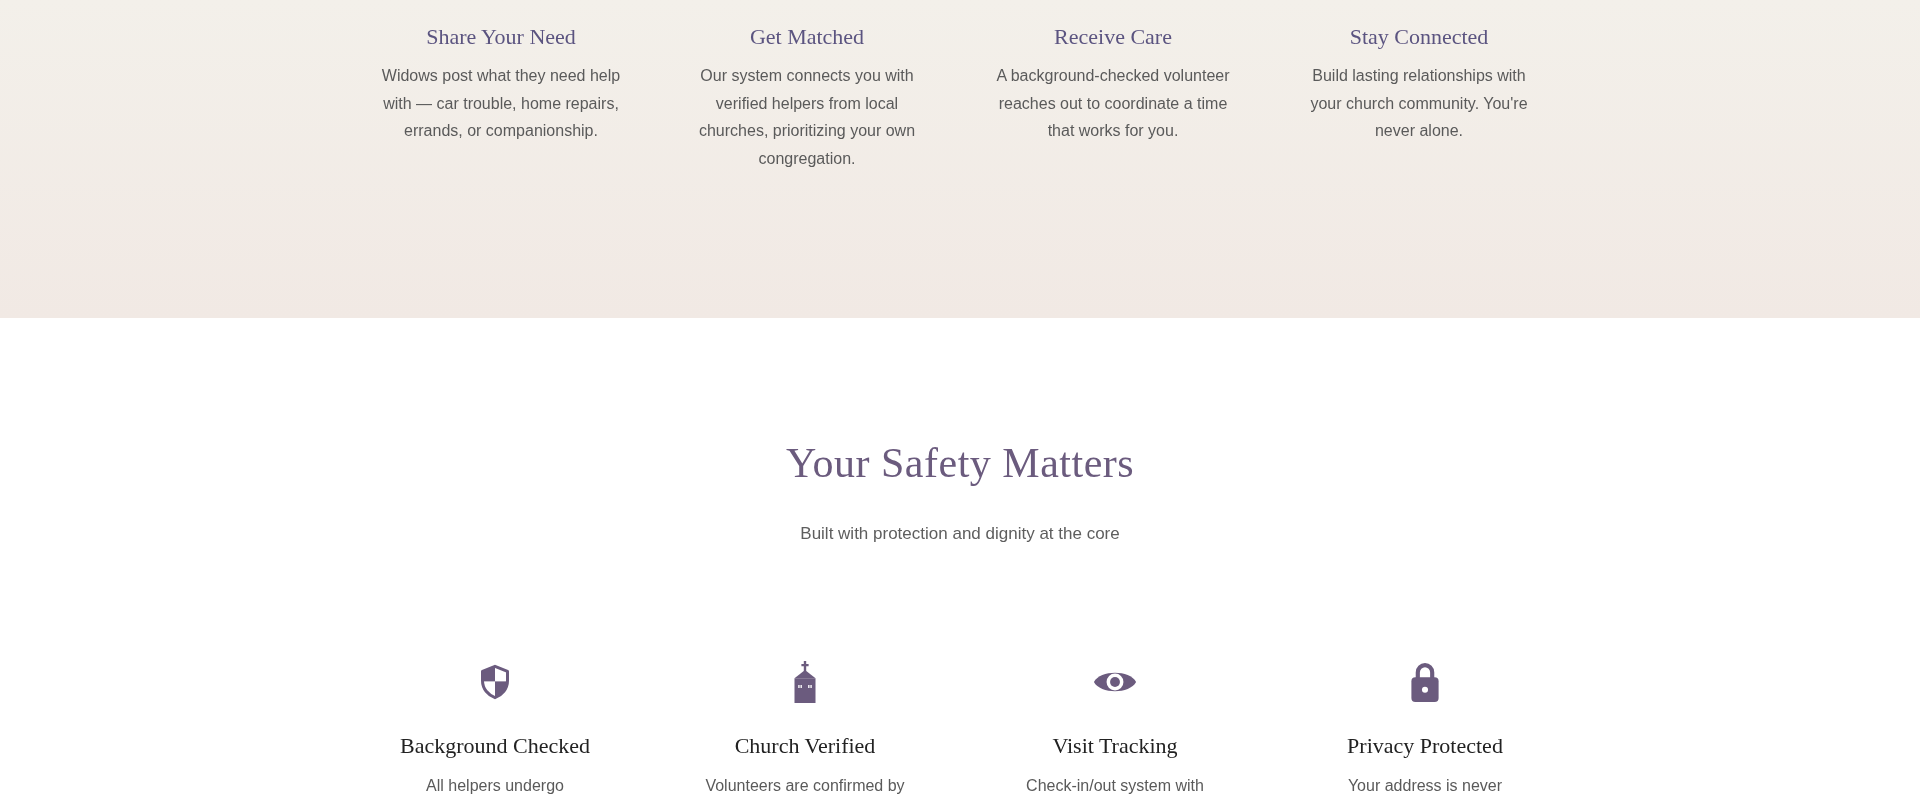  Describe the element at coordinates (1115, 786) in the screenshot. I see `feature-description: Check-in/out system with` at that location.